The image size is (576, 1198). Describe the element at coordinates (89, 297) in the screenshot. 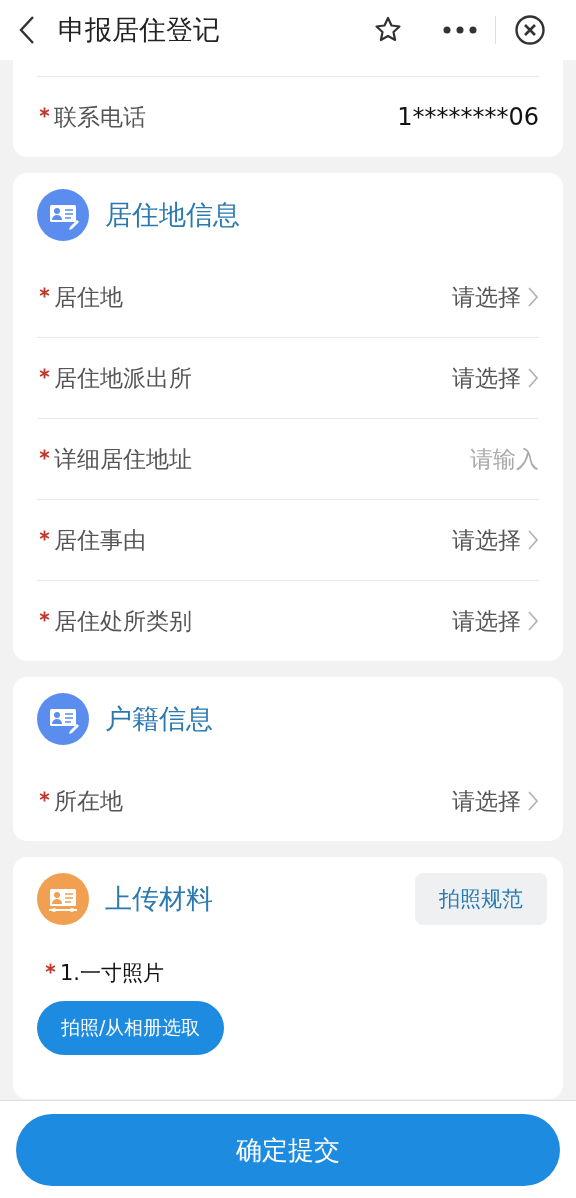

I see `field-label: 居住地` at that location.